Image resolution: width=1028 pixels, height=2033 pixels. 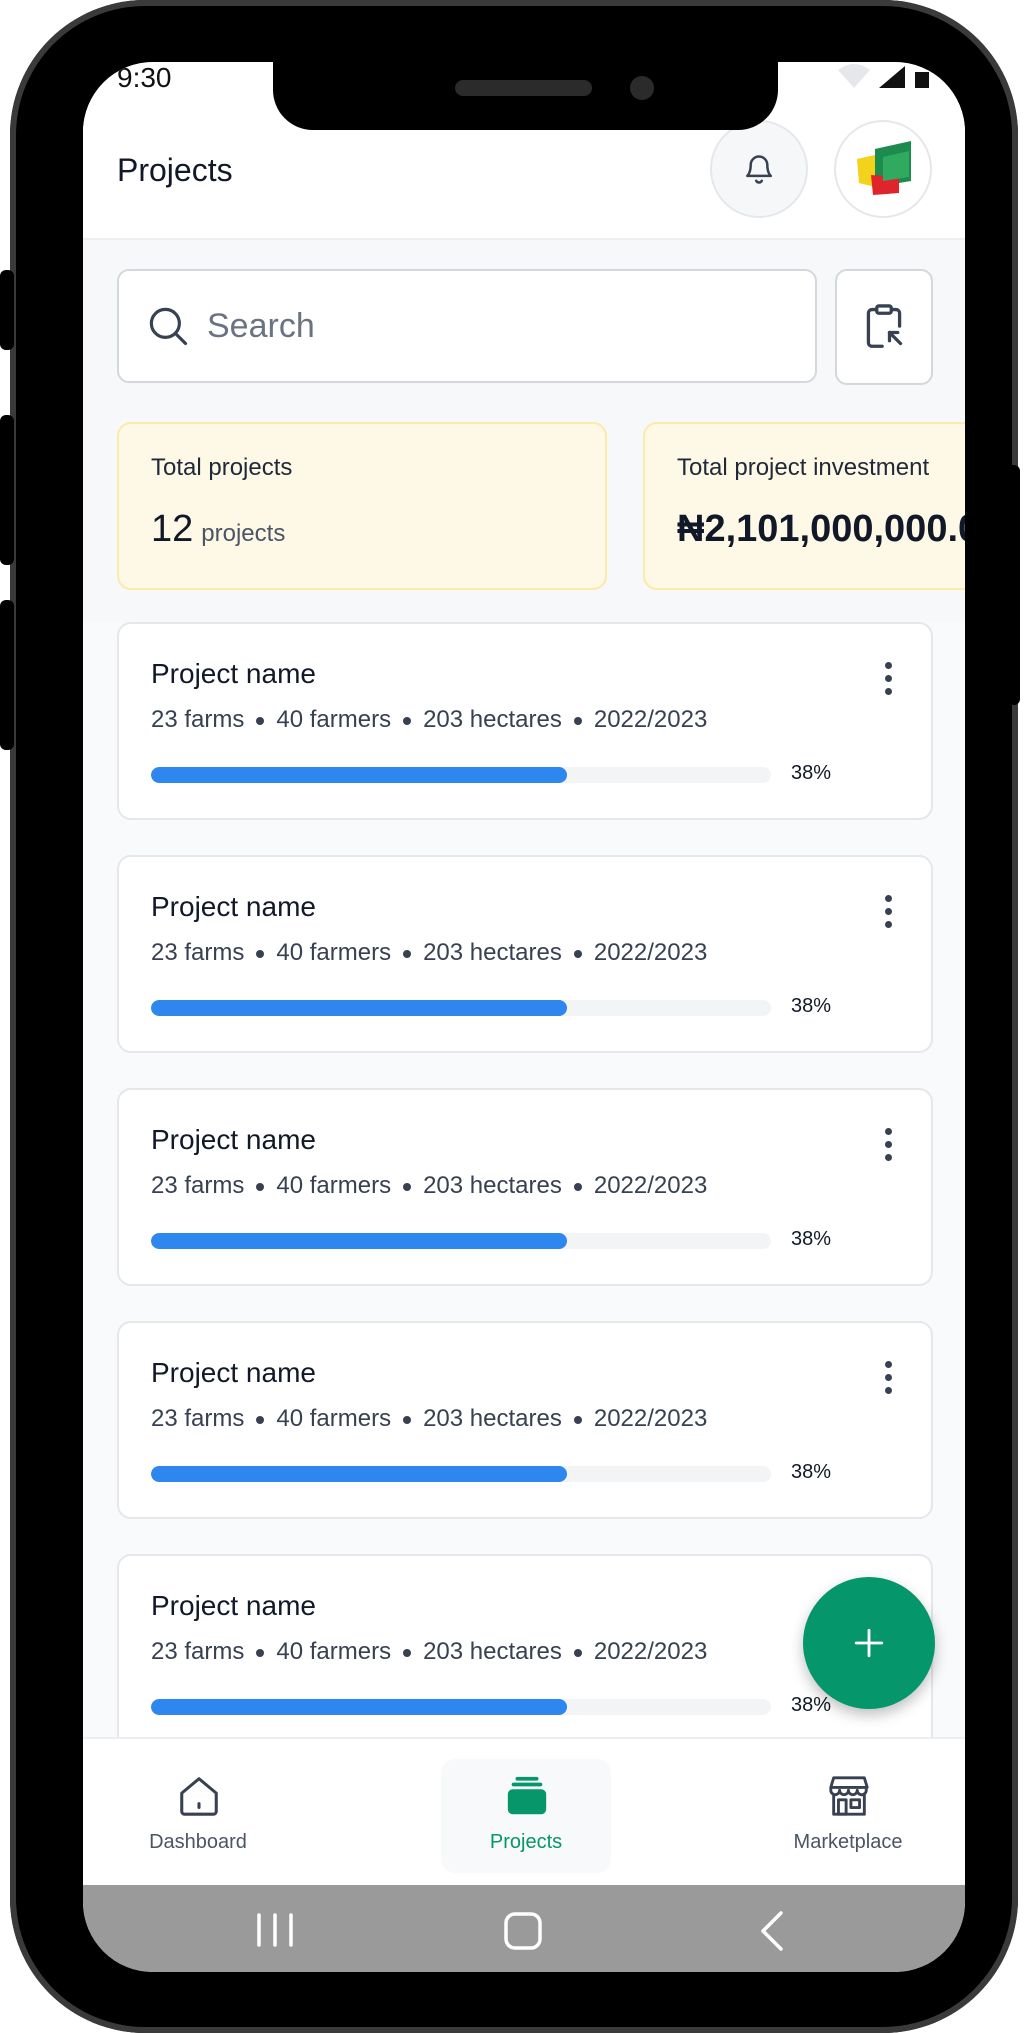 I want to click on home-button-icon, so click(x=523, y=1931).